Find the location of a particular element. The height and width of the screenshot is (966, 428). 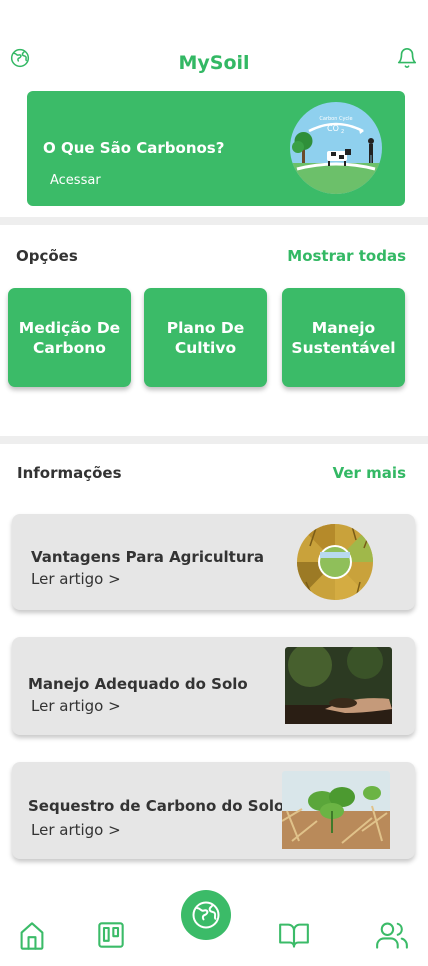

options-section-title: Opções is located at coordinates (47, 256).